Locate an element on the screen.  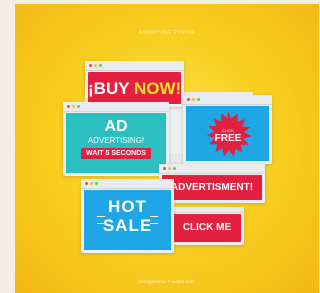
buy-now-prefix: ¡BUY is located at coordinates (111, 88).